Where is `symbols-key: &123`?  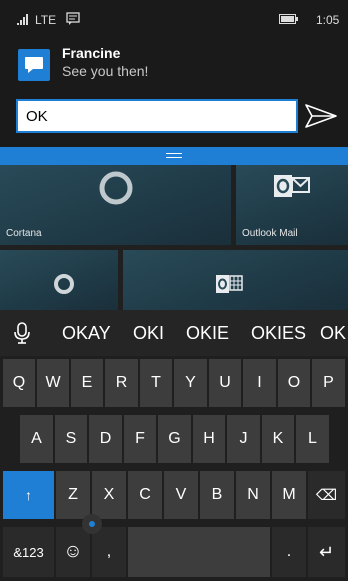 symbols-key: &123 is located at coordinates (28, 552).